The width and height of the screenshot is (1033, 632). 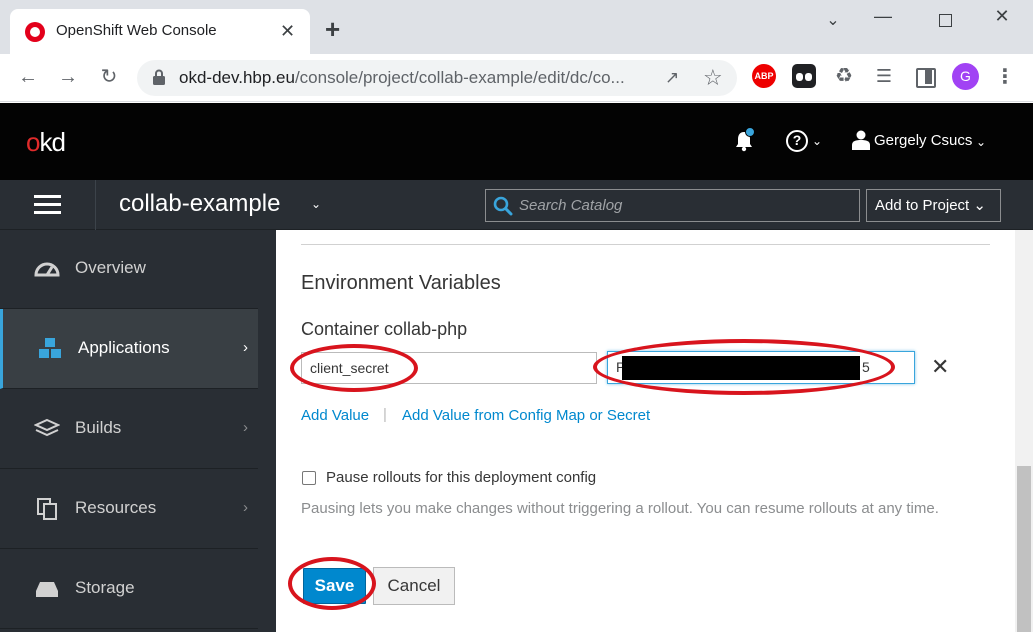 I want to click on bookmark-star-icon: ☆, so click(x=713, y=78).